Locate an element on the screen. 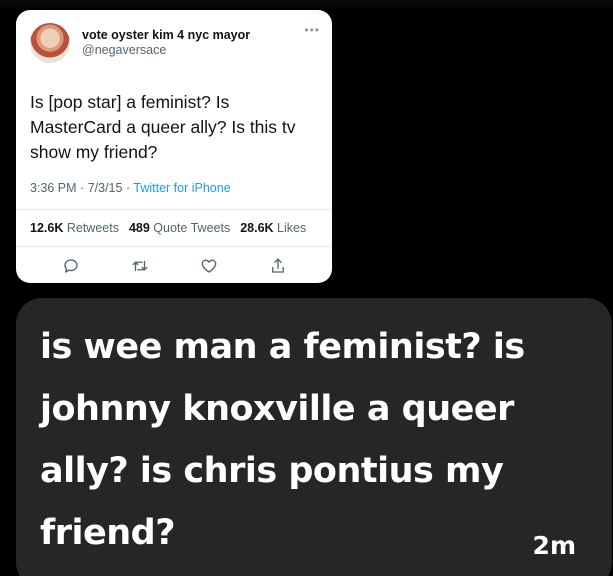 Image resolution: width=613 pixels, height=576 pixels. tweet-source: Twitter for iPhone is located at coordinates (181, 188).